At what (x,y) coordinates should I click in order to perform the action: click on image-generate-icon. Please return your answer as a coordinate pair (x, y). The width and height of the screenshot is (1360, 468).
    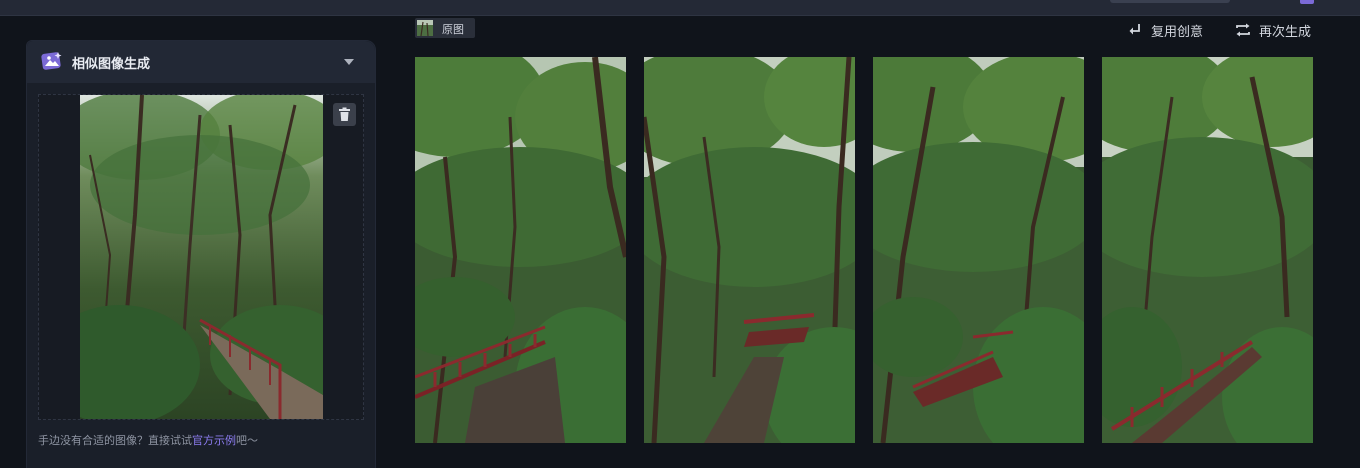
    Looking at the image, I should click on (51, 61).